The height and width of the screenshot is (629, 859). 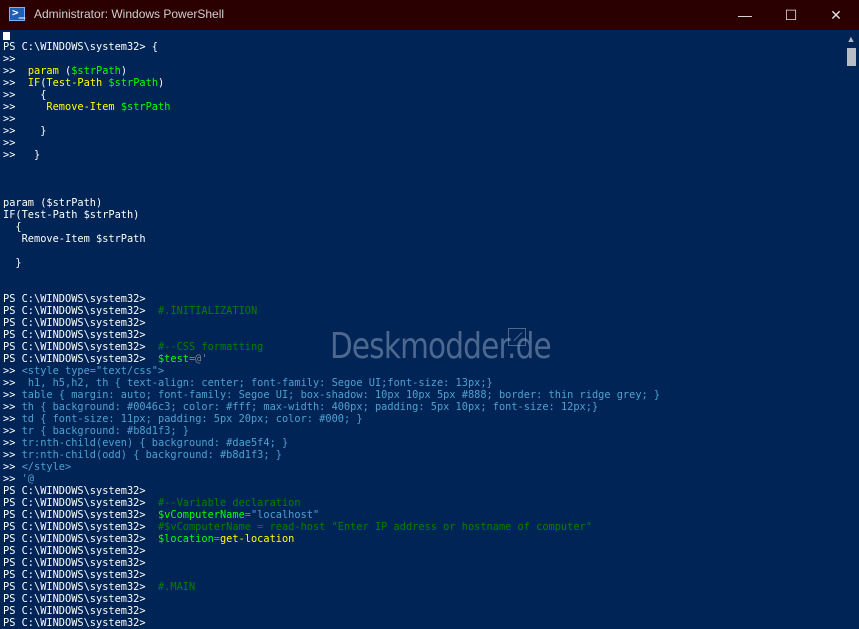 What do you see at coordinates (46, 71) in the screenshot?
I see `console-text: param` at bounding box center [46, 71].